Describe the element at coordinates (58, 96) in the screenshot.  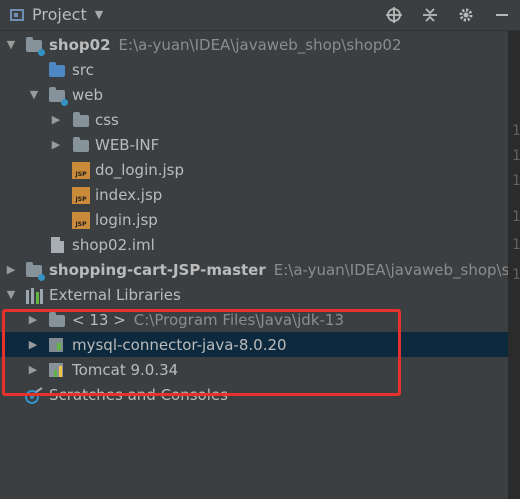
I see `web-folder-icon` at that location.